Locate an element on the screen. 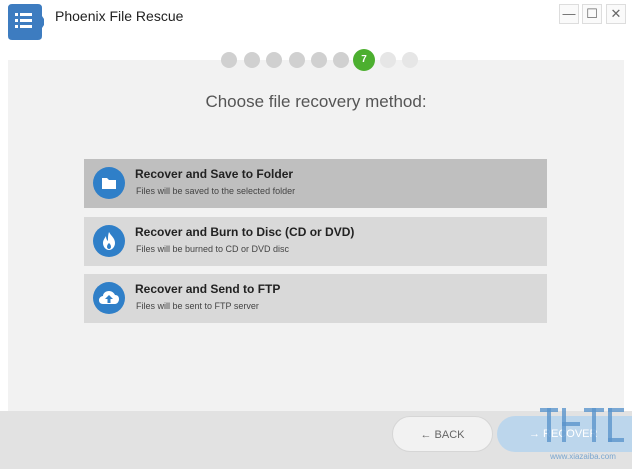 Image resolution: width=632 pixels, height=469 pixels. page-heading: Choose file recovery method: is located at coordinates (316, 101).